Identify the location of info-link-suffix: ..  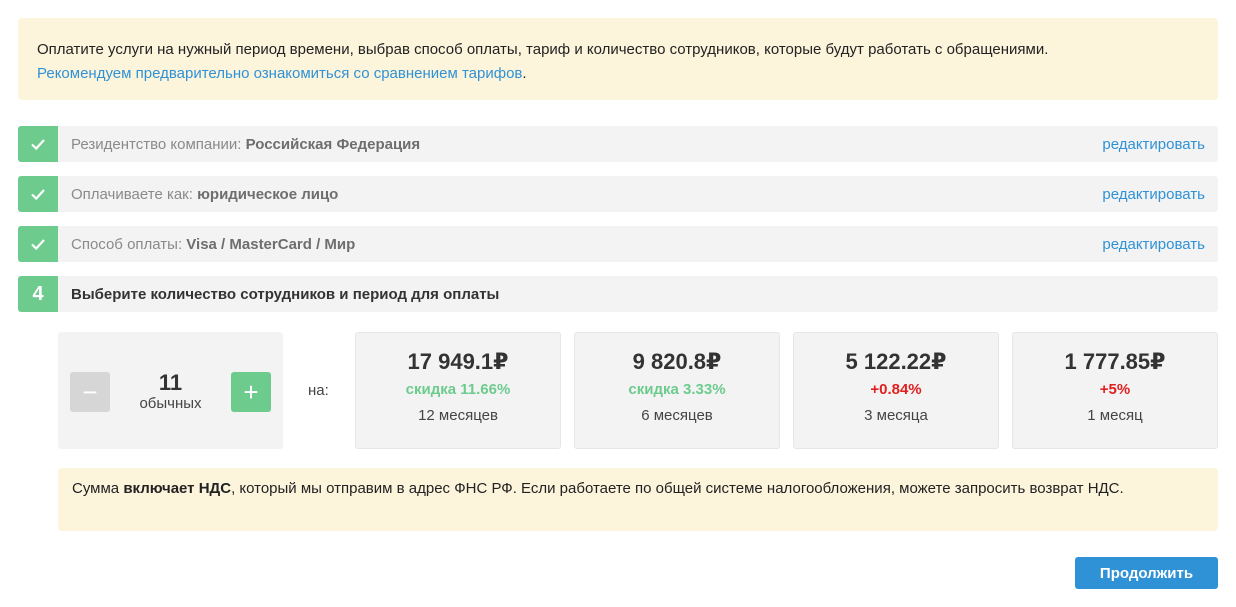
(524, 73).